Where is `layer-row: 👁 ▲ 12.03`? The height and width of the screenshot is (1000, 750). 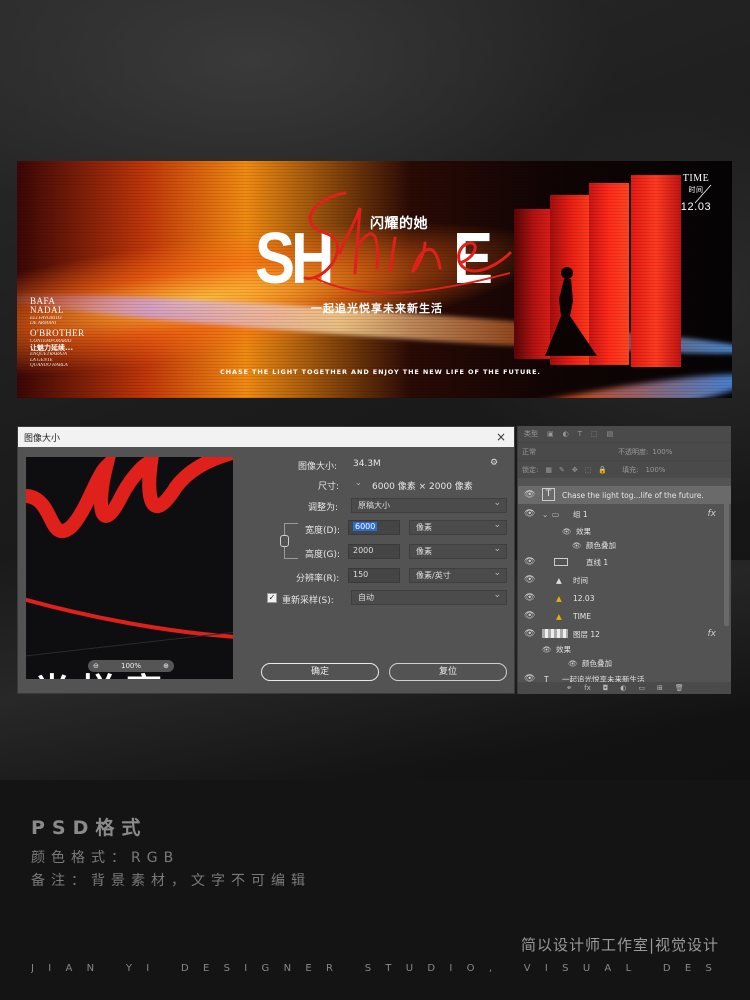
layer-row: 👁 ▲ 12.03 is located at coordinates (624, 598).